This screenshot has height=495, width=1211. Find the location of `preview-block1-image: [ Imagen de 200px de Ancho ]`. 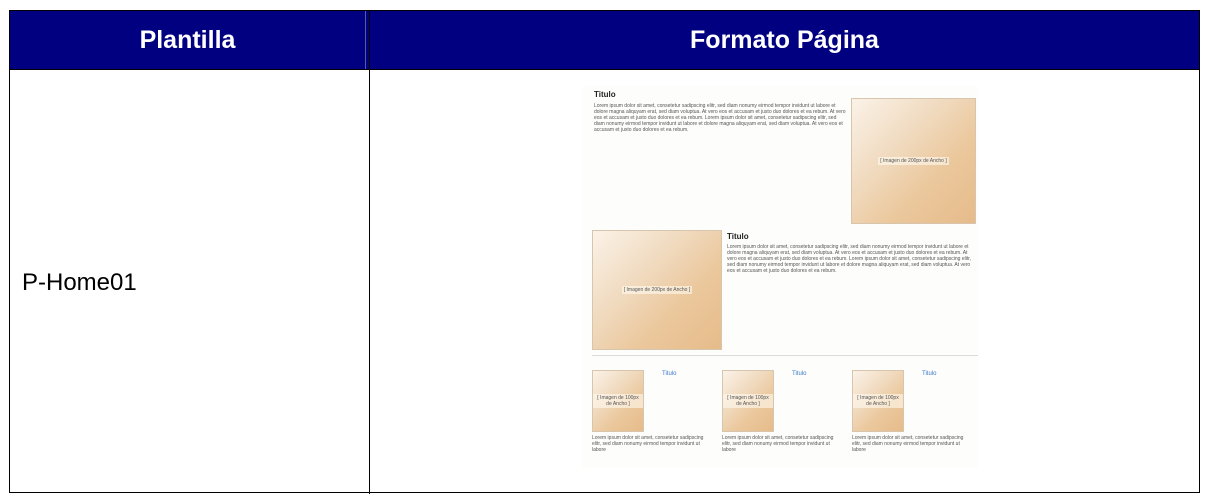

preview-block1-image: [ Imagen de 200px de Ancho ] is located at coordinates (913, 161).